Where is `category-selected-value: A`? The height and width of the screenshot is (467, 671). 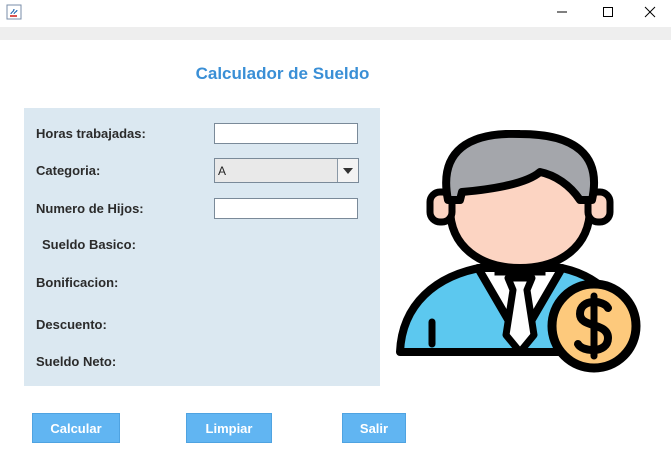
category-selected-value: A is located at coordinates (222, 171).